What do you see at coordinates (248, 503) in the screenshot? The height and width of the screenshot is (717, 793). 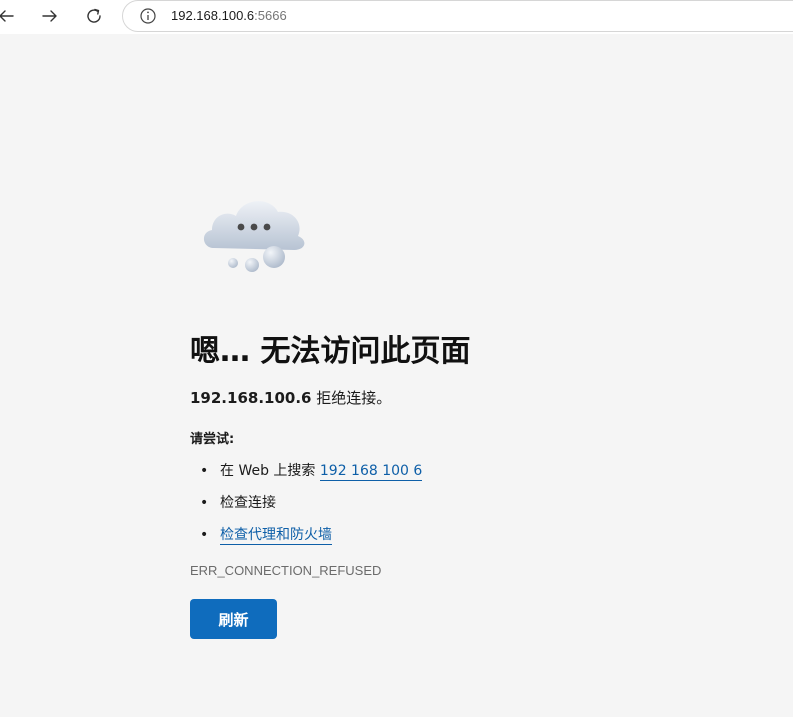 I see `check-connection-text: 检查连接` at bounding box center [248, 503].